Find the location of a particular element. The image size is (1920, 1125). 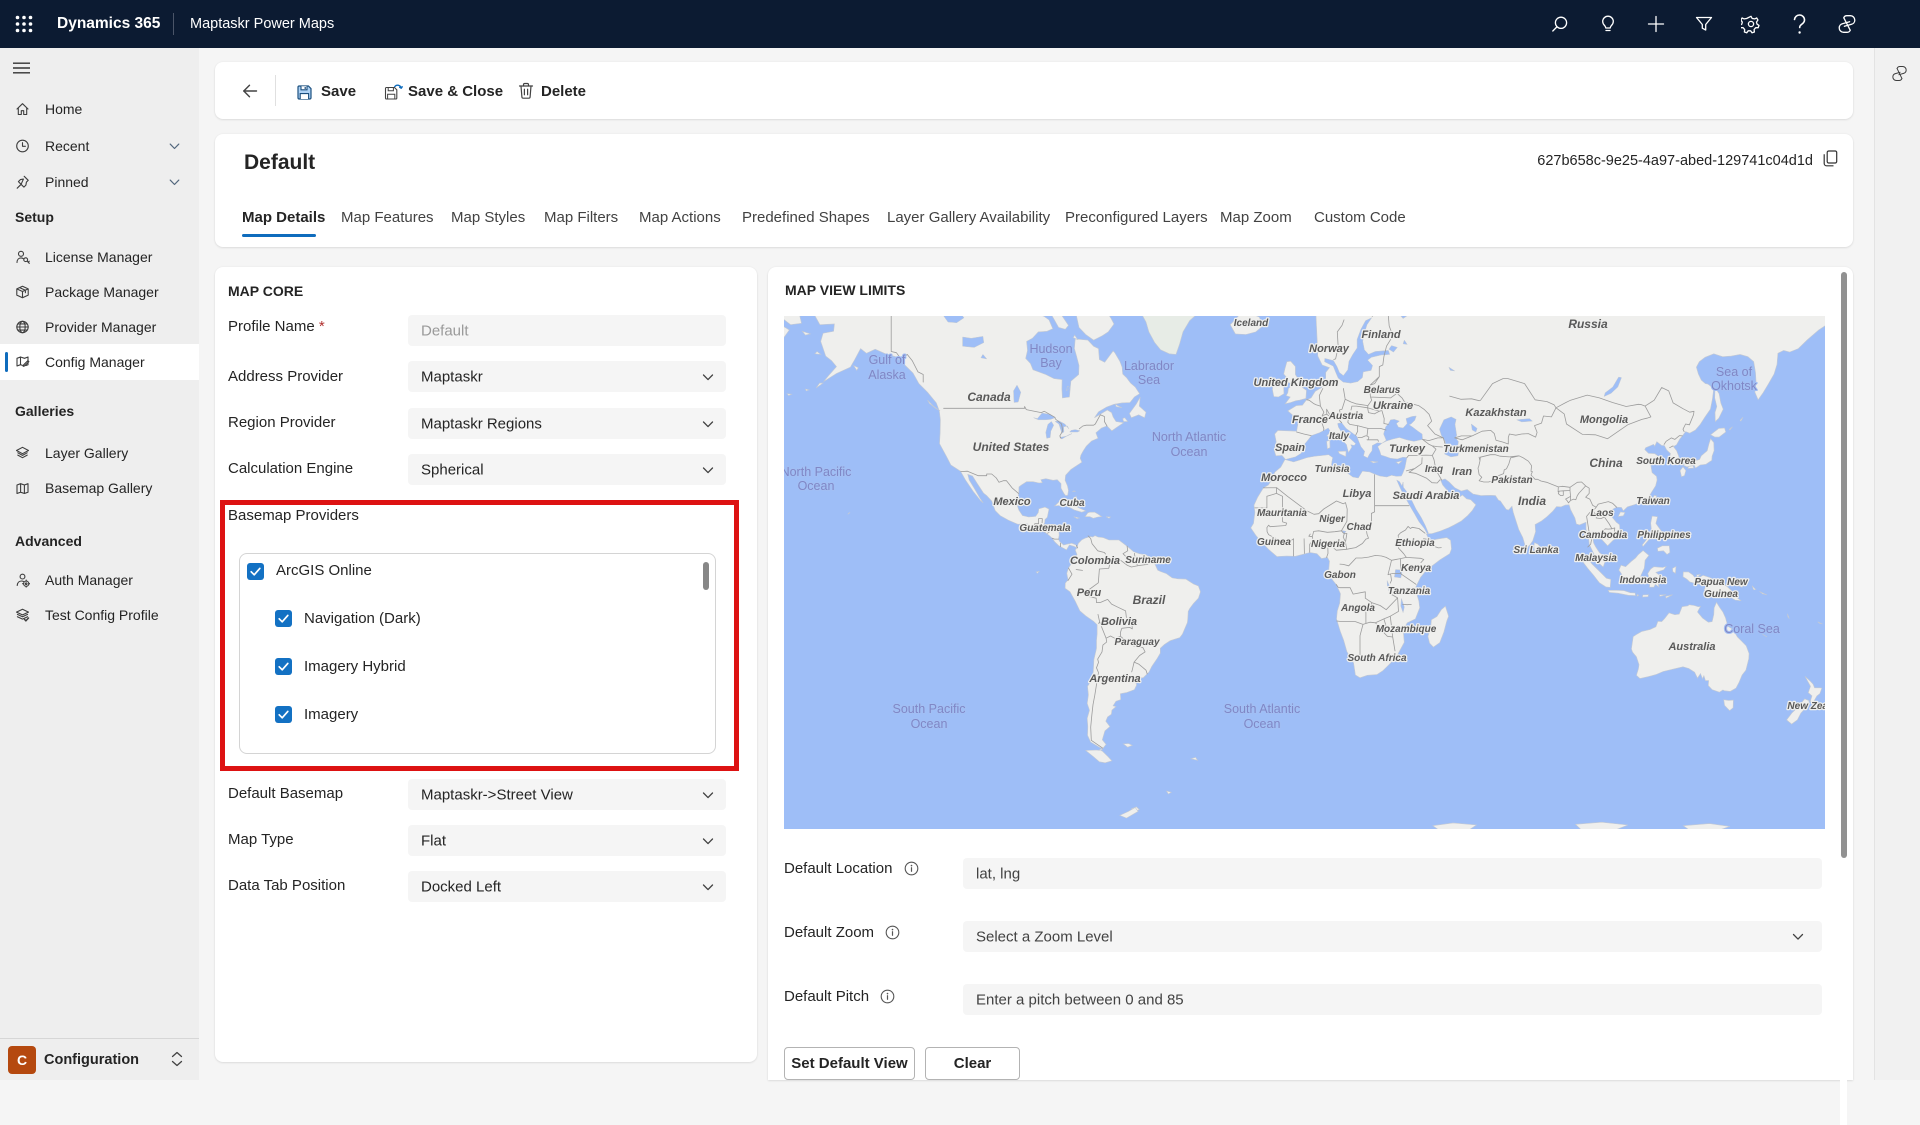

svg-text: Okhotsk is located at coordinates (1734, 386).